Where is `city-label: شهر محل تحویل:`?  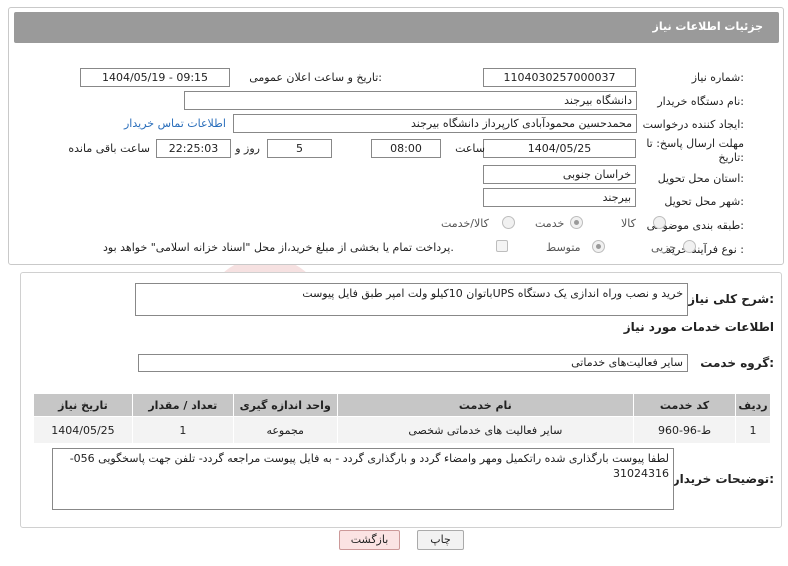 city-label: شهر محل تحویل: is located at coordinates (704, 201).